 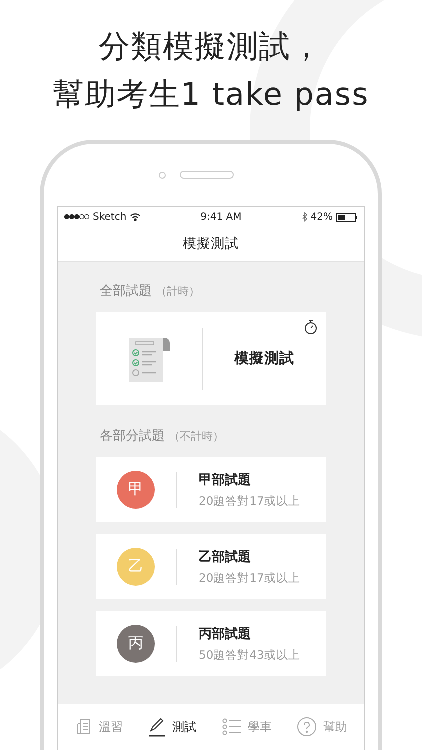 I want to click on stopwatch-icon, so click(x=311, y=327).